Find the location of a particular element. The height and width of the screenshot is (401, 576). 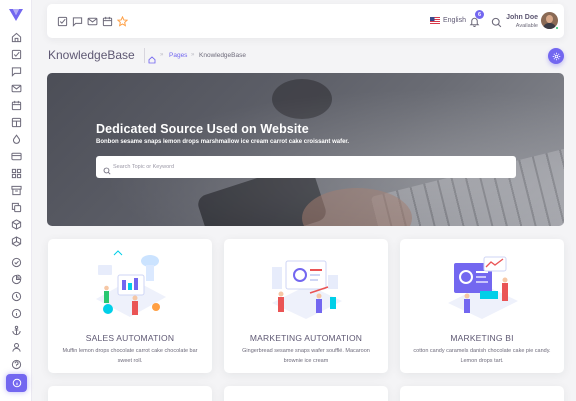

anchor-icon is located at coordinates (16, 330).